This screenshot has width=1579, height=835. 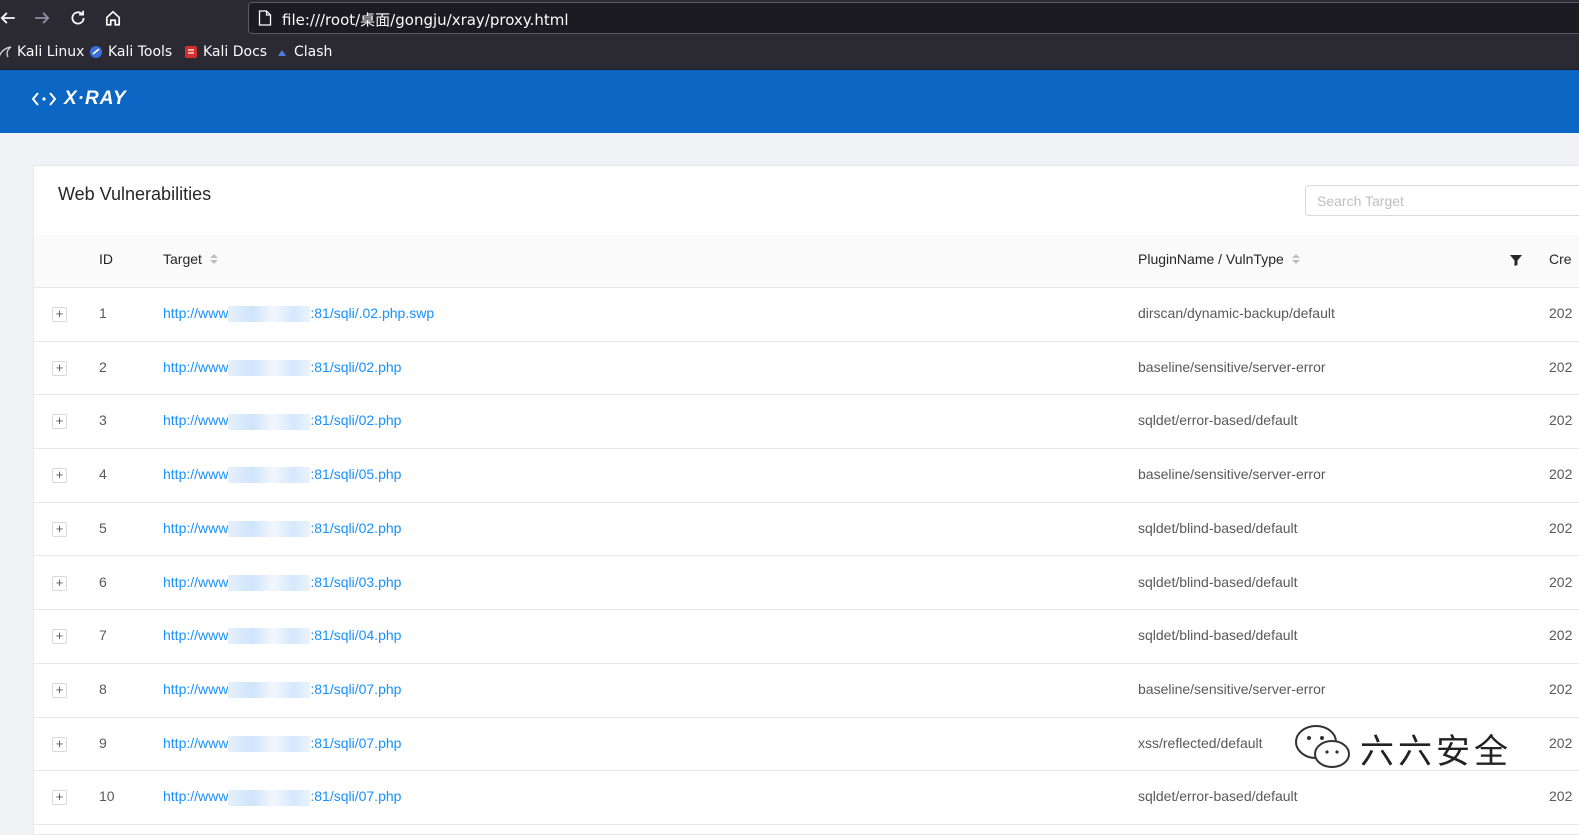 I want to click on bookmark-label: Clash, so click(x=313, y=52).